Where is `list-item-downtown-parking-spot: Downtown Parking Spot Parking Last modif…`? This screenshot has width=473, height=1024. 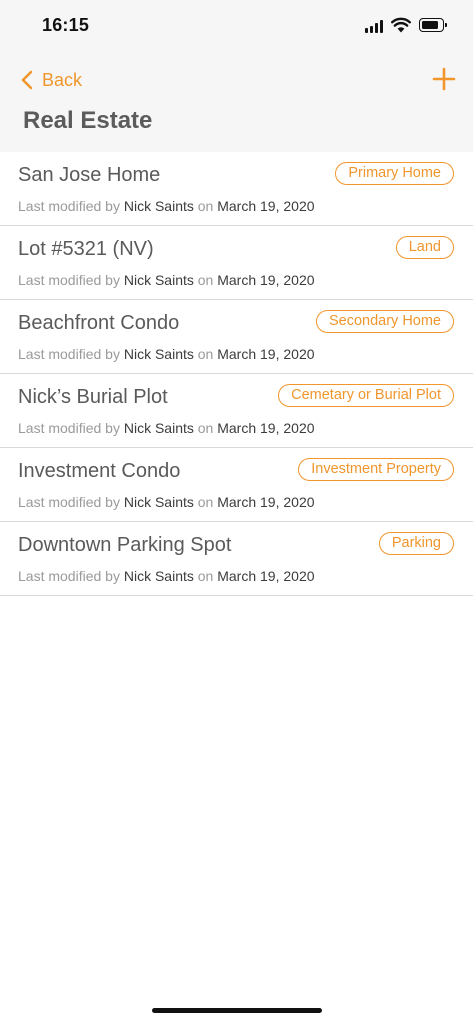
list-item-downtown-parking-spot: Downtown Parking Spot Parking Last modif… is located at coordinates (236, 559).